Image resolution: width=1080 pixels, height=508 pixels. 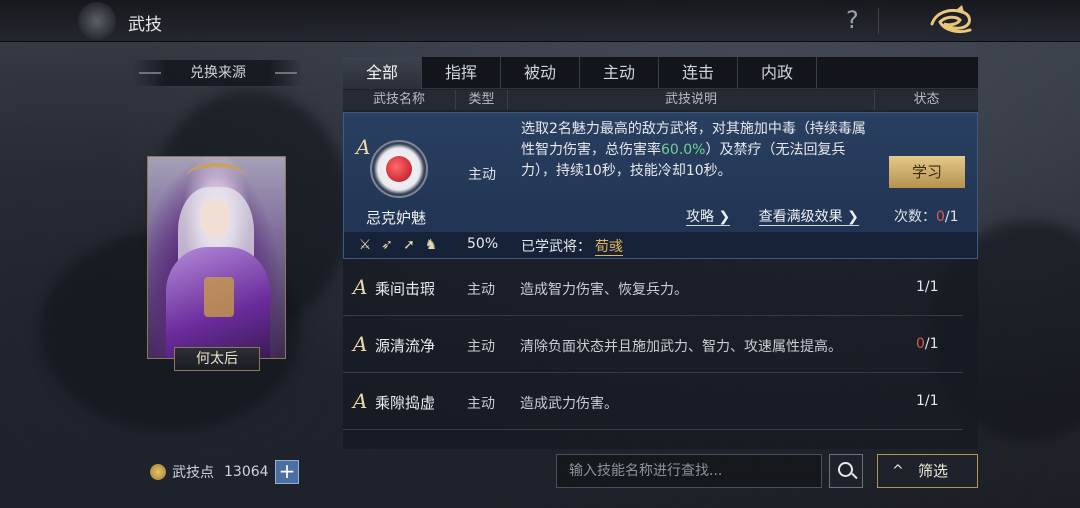 I want to click on help-icon: ?, so click(x=852, y=20).